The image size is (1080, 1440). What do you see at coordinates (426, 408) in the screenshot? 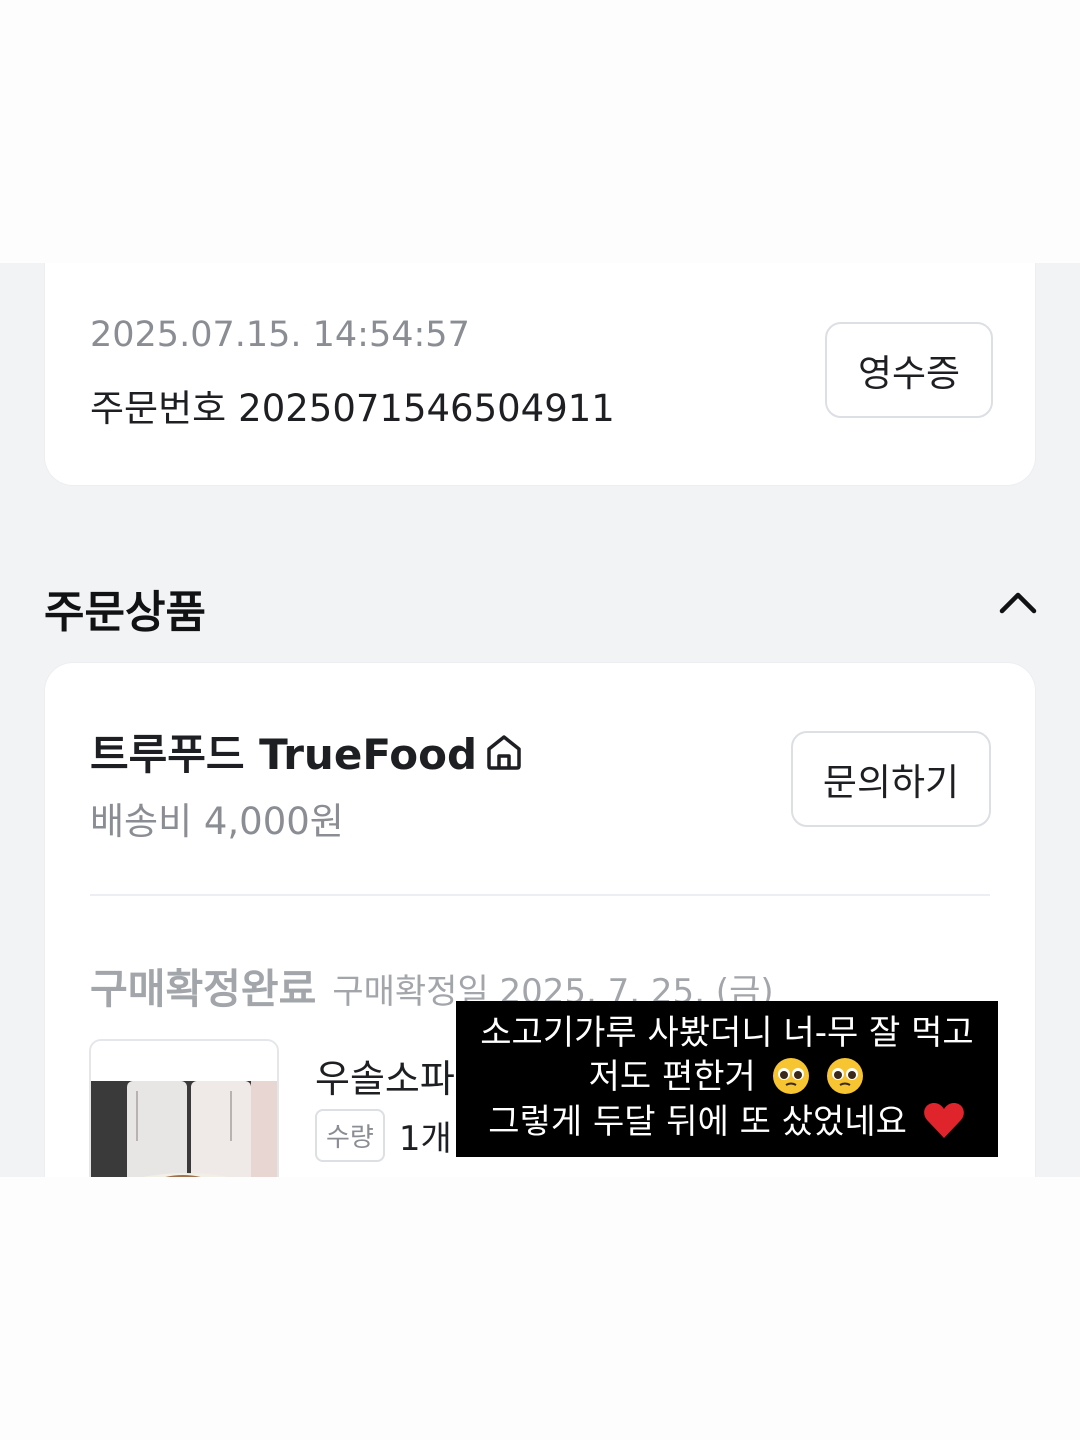
I see `order-number: 2025071546504911` at bounding box center [426, 408].